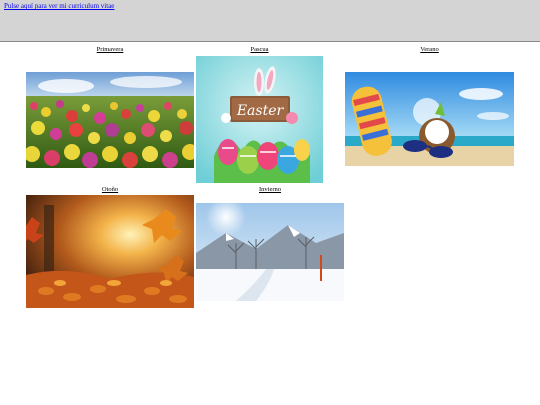 The image size is (540, 405). Describe the element at coordinates (110, 120) in the screenshot. I see `spring-flowers-image` at that location.